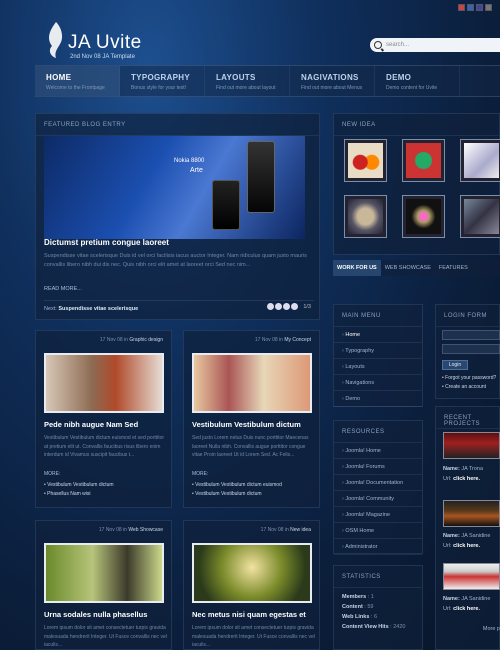 This screenshot has width=500, height=650. Describe the element at coordinates (376, 617) in the screenshot. I see `stat-value: 6` at that location.